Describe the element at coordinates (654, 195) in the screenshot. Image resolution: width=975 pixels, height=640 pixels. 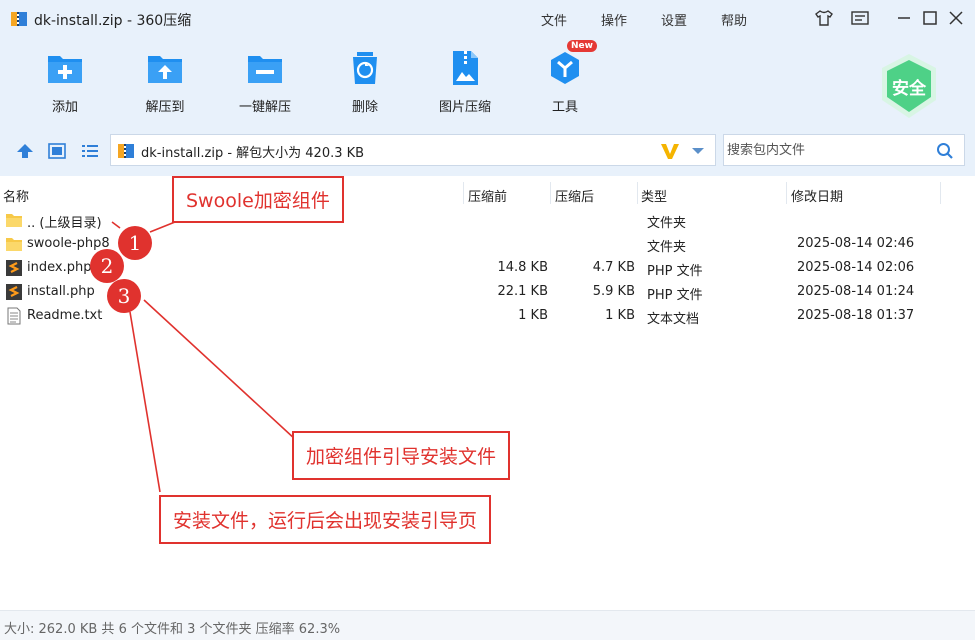
I see `col-type: 类型` at that location.